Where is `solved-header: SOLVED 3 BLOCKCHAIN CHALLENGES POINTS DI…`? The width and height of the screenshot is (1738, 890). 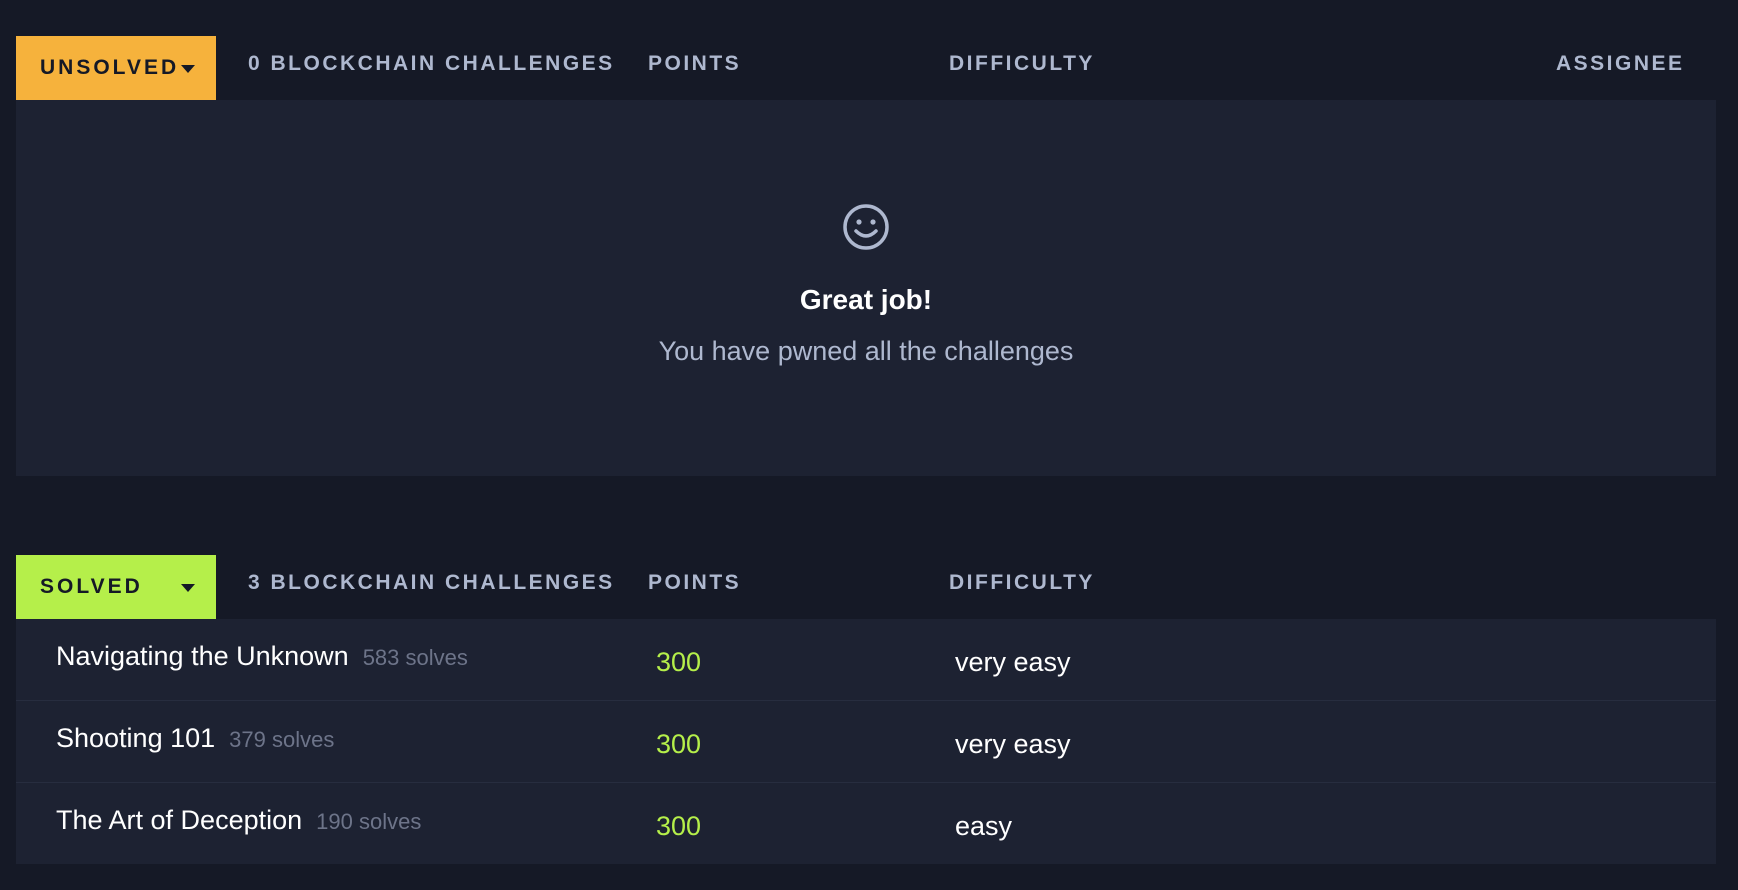
solved-header: SOLVED 3 BLOCKCHAIN CHALLENGES POINTS DI… is located at coordinates (866, 586).